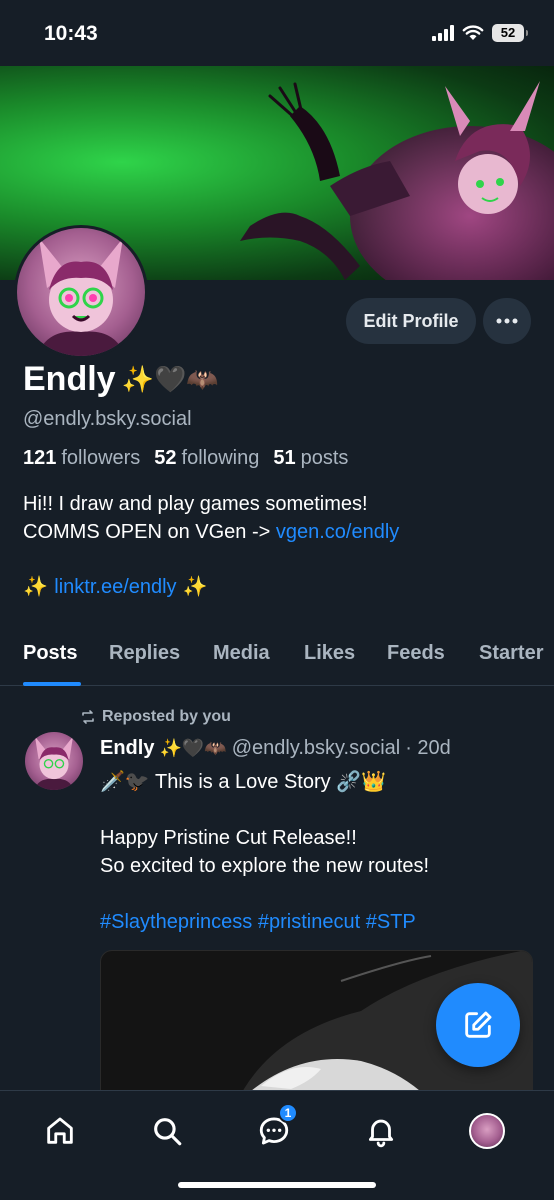 This screenshot has width=554, height=1200. I want to click on avatar-artwork, so click(81, 297).